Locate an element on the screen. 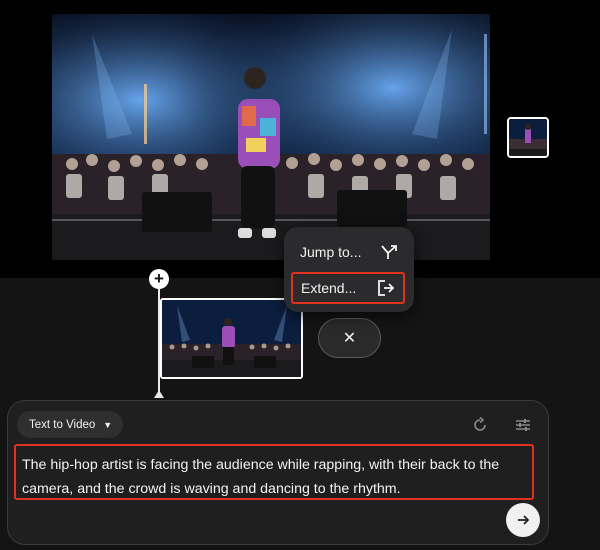 Image resolution: width=600 pixels, height=550 pixels. thumbnail-clip is located at coordinates (528, 137).